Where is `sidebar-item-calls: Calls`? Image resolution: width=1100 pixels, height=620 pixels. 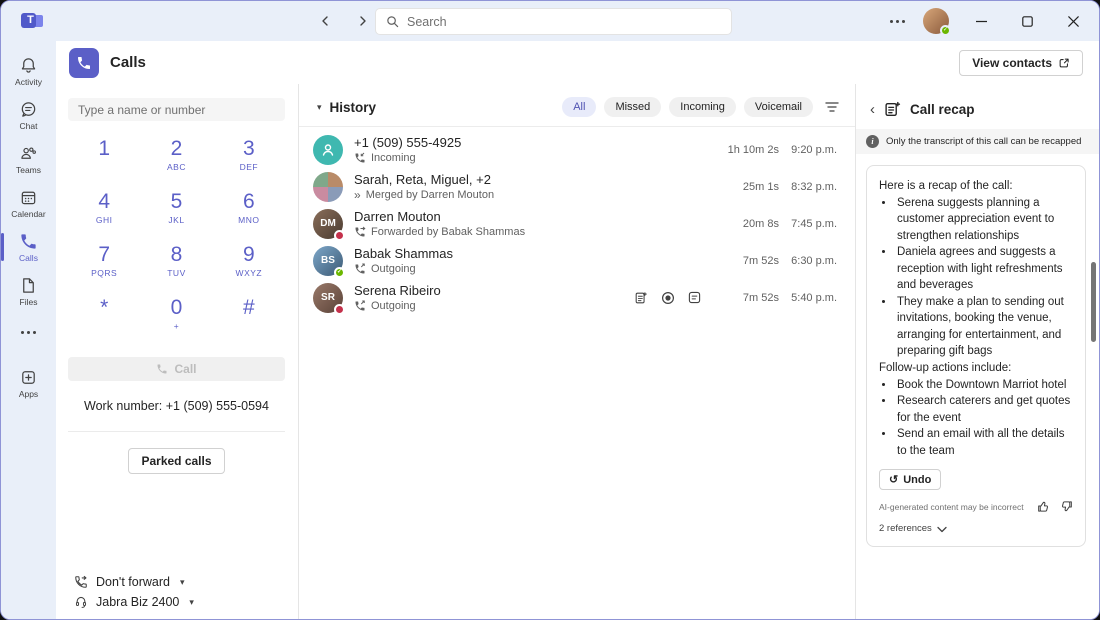
sidebar-item-calls: Calls is located at coordinates (28, 247).